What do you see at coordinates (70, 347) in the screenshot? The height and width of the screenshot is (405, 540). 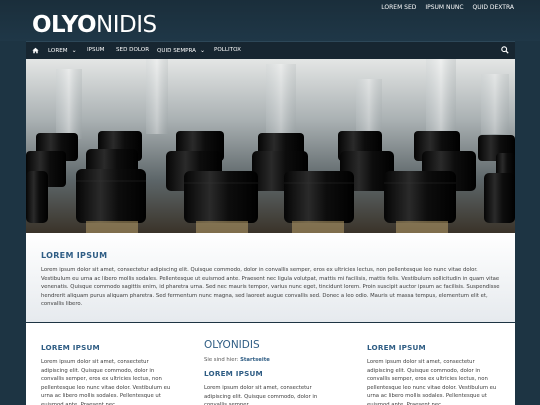 I see `column-left-heading: LOREM IPSUM` at bounding box center [70, 347].